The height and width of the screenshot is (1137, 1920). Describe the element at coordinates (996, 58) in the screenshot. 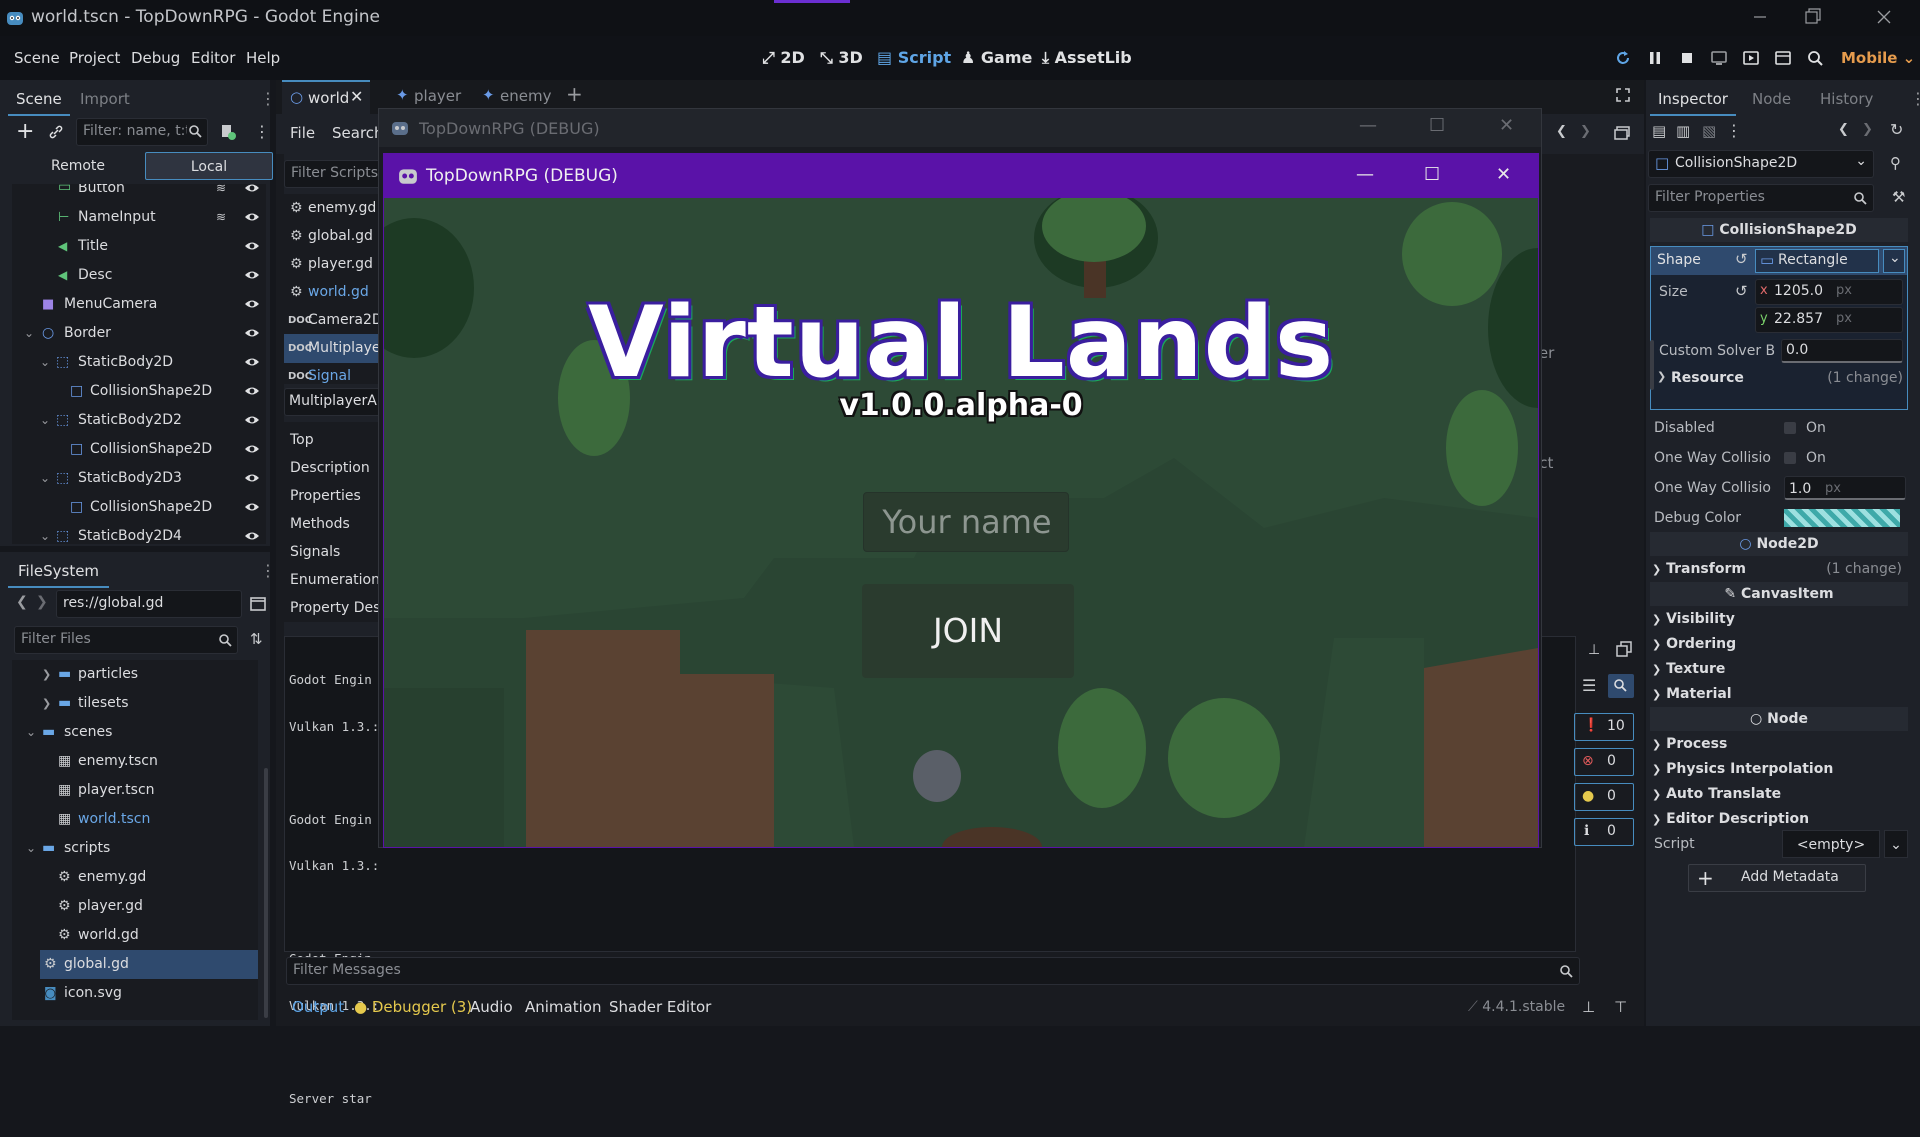

I see `workspace-game-button: ♟ Game` at that location.